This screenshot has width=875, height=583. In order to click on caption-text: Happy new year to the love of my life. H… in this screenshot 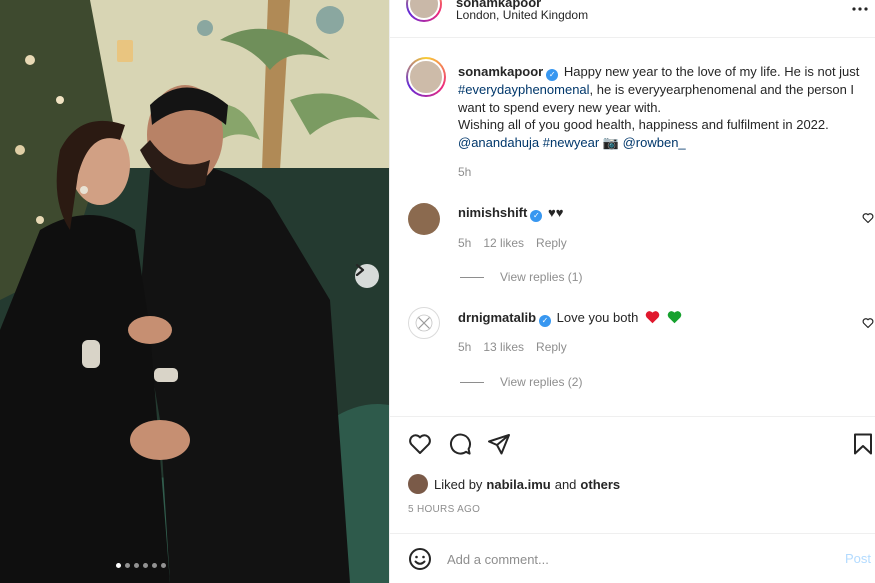, I will do `click(711, 71)`.